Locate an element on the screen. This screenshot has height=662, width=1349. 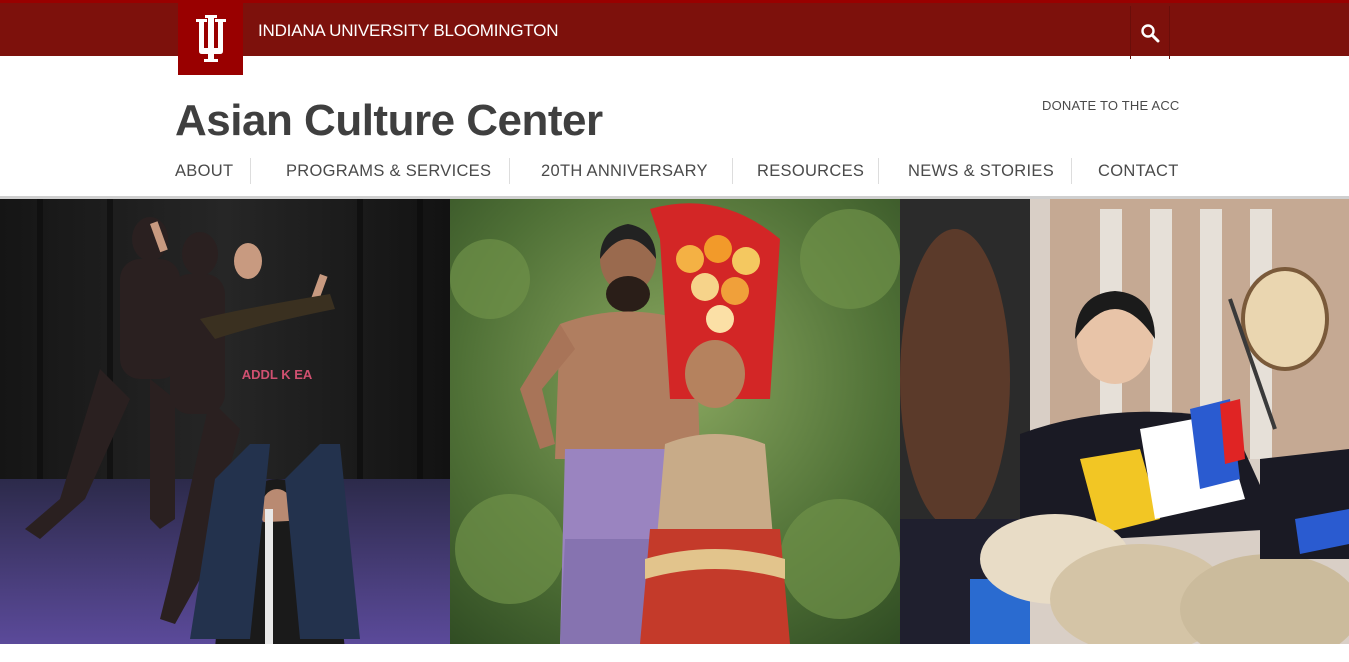
nav-item-20th-anniversary: 20TH ANNIVERSARY is located at coordinates (624, 171).